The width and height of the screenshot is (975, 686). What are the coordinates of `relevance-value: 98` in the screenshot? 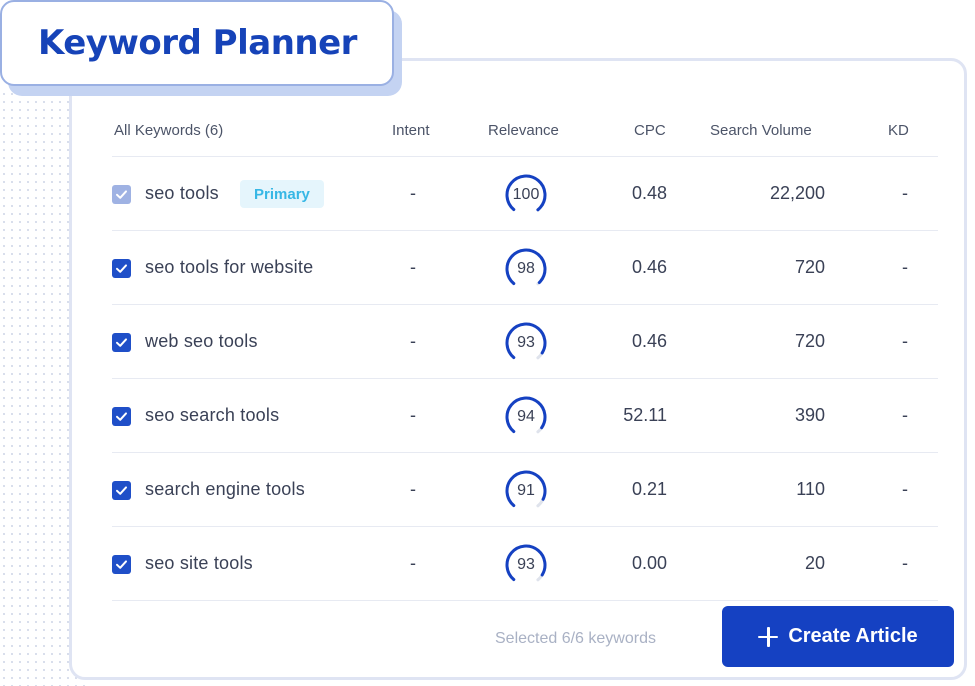 It's located at (526, 268).